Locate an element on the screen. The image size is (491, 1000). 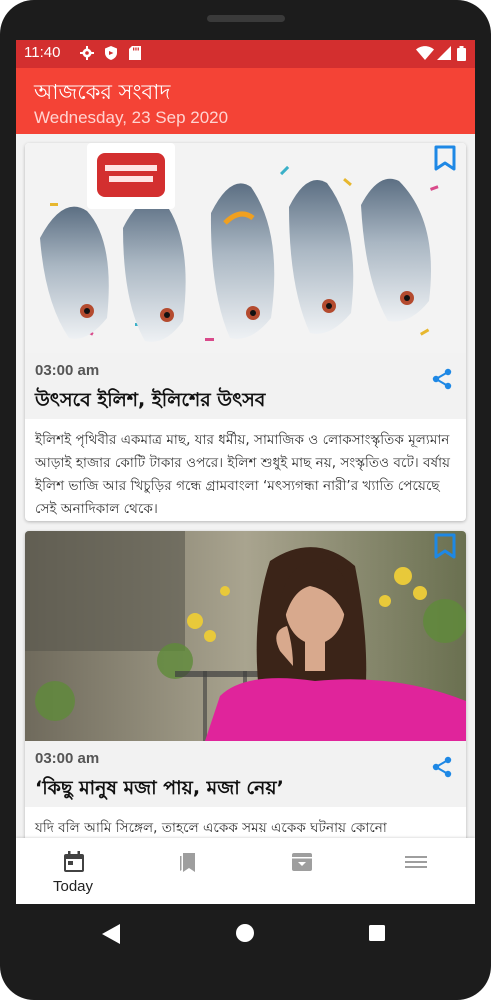
sd-card-icon is located at coordinates (135, 53).